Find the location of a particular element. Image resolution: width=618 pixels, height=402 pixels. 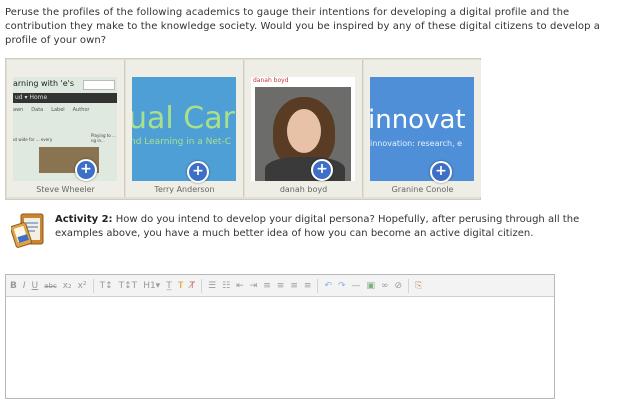

heading-dropdown: H1▾ is located at coordinates (151, 286).